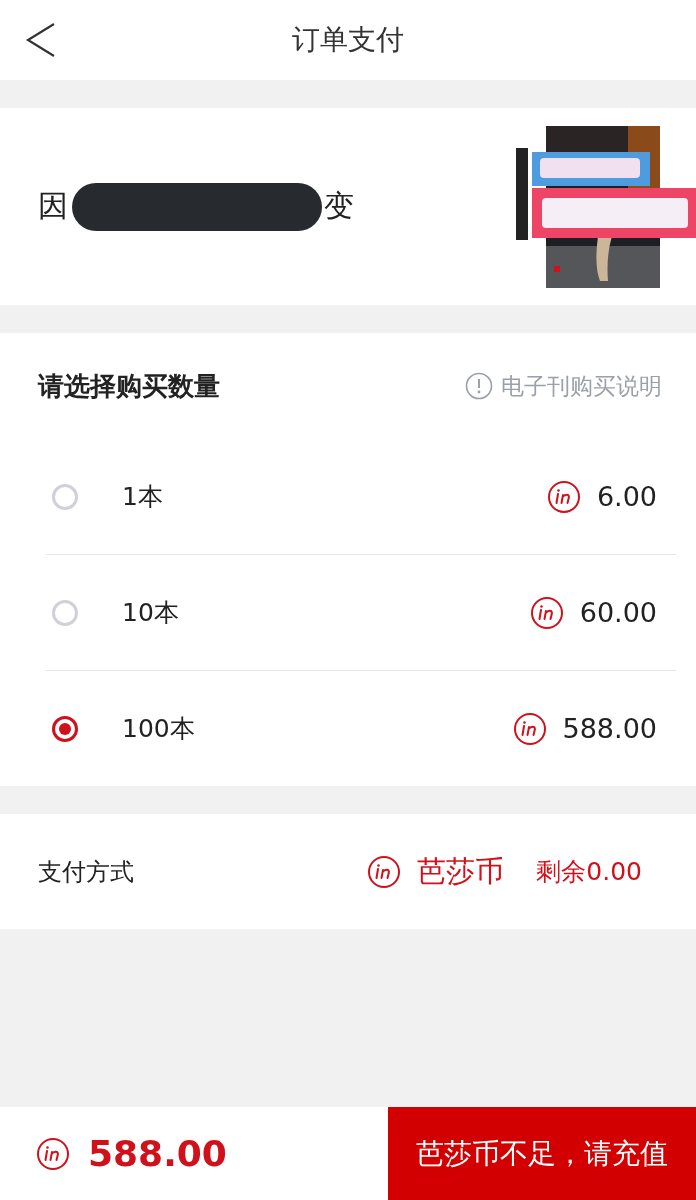 This screenshot has height=1200, width=696. I want to click on page-title: 订单支付, so click(348, 40).